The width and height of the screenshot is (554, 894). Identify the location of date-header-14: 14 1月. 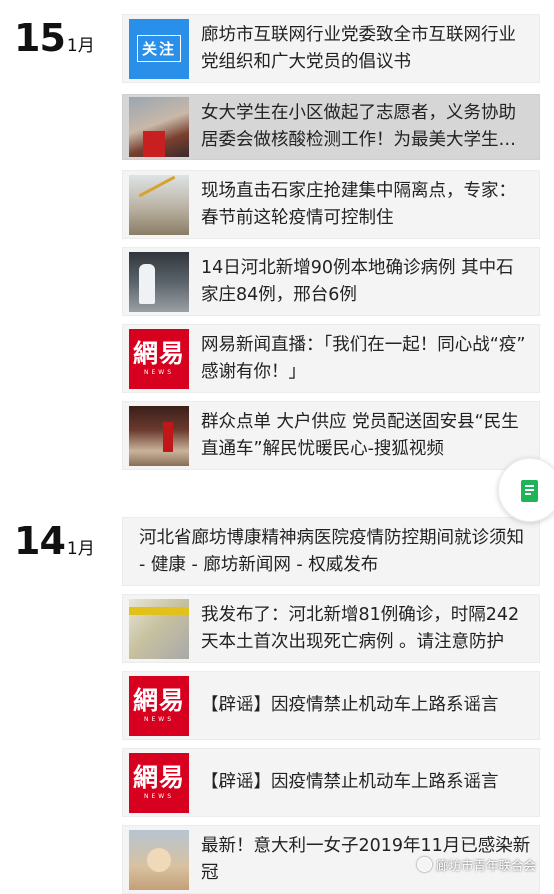
(54, 541).